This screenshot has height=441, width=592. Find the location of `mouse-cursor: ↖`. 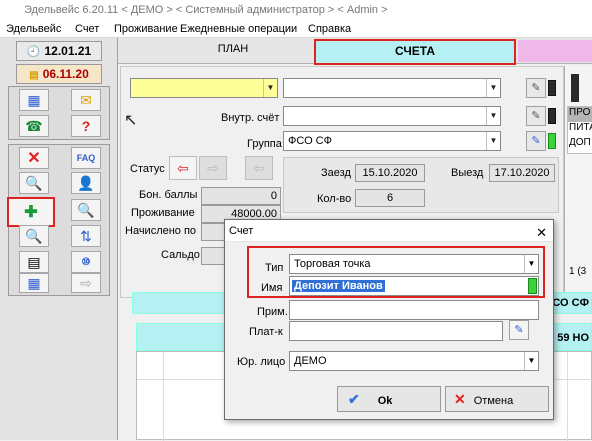

mouse-cursor: ↖ is located at coordinates (131, 120).